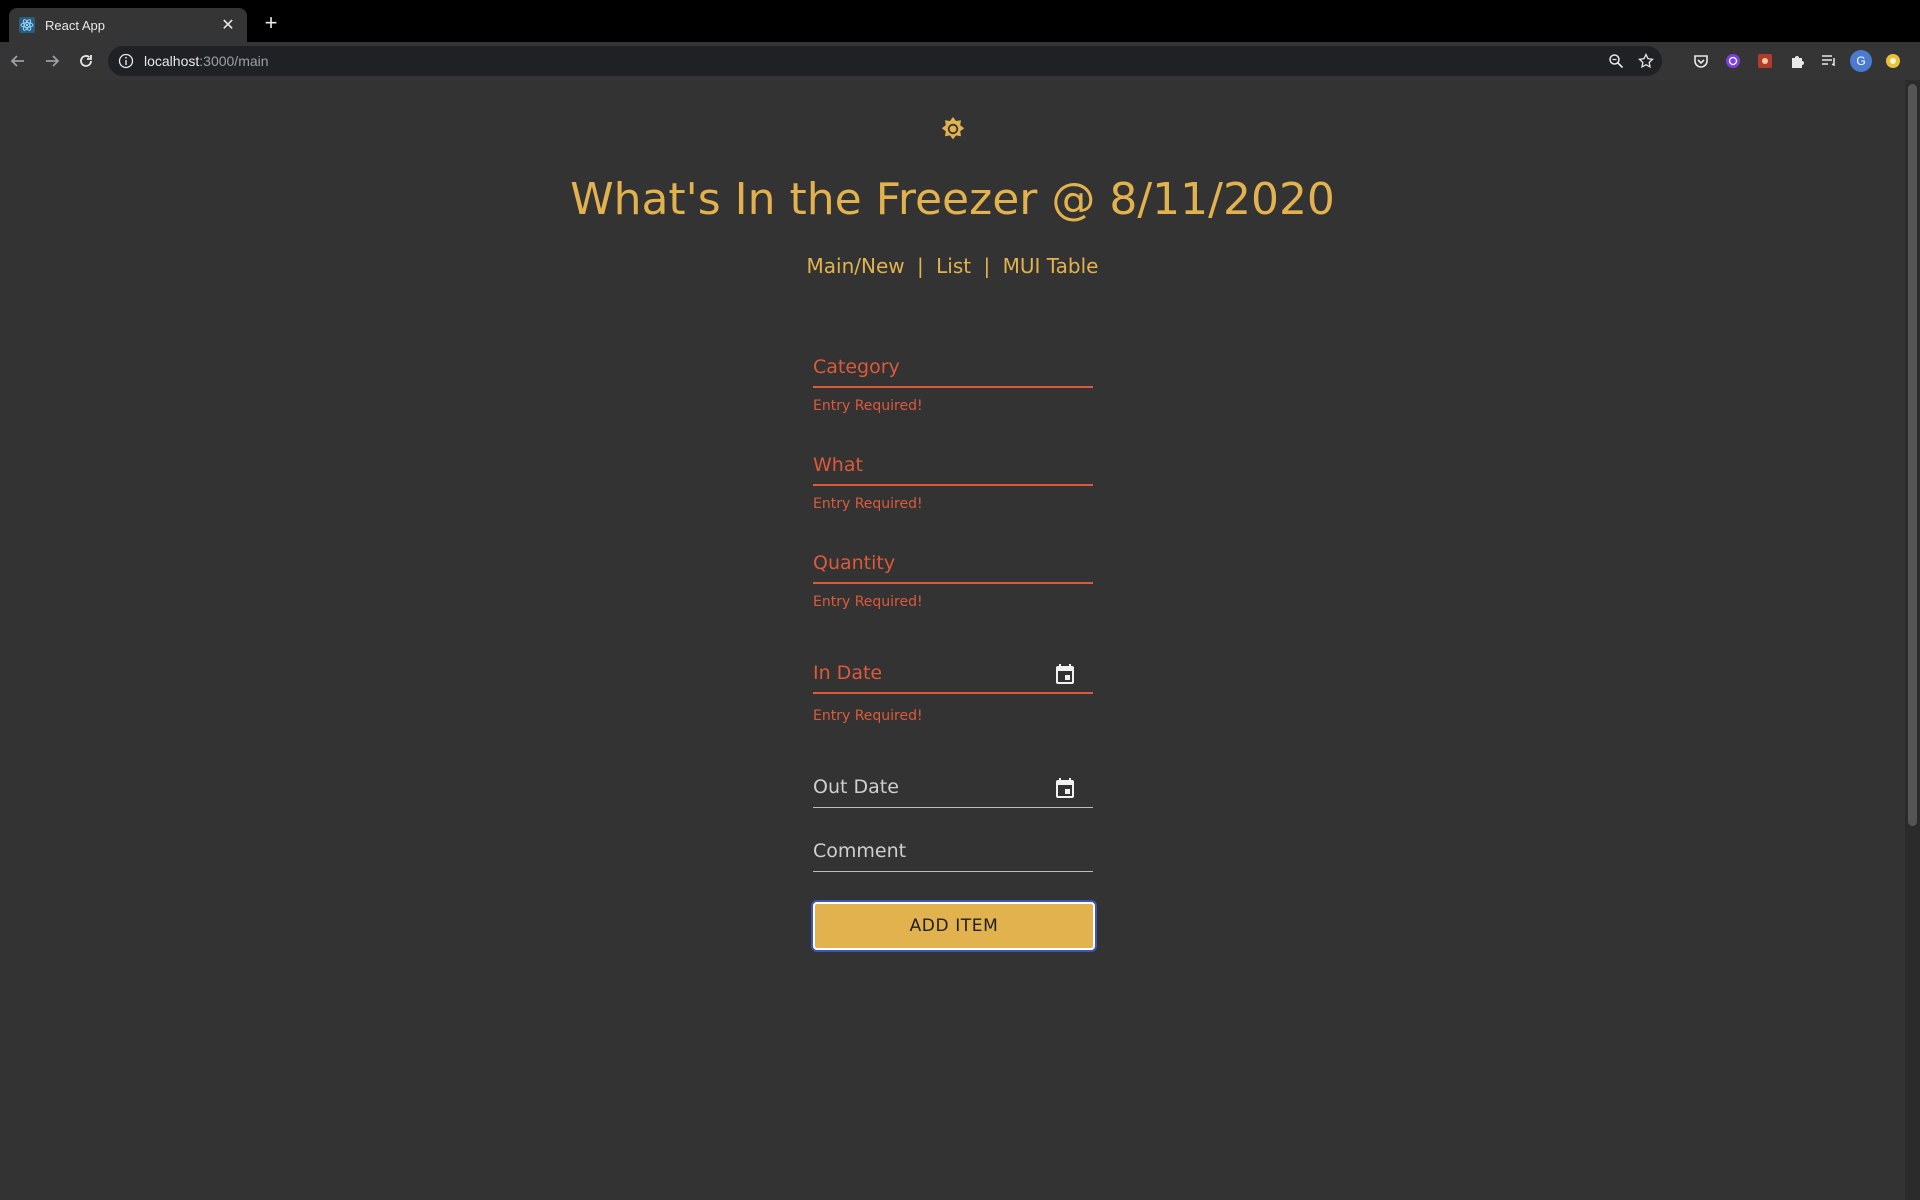  What do you see at coordinates (960, 21) in the screenshot?
I see `tab-strip: React App ✕ +` at bounding box center [960, 21].